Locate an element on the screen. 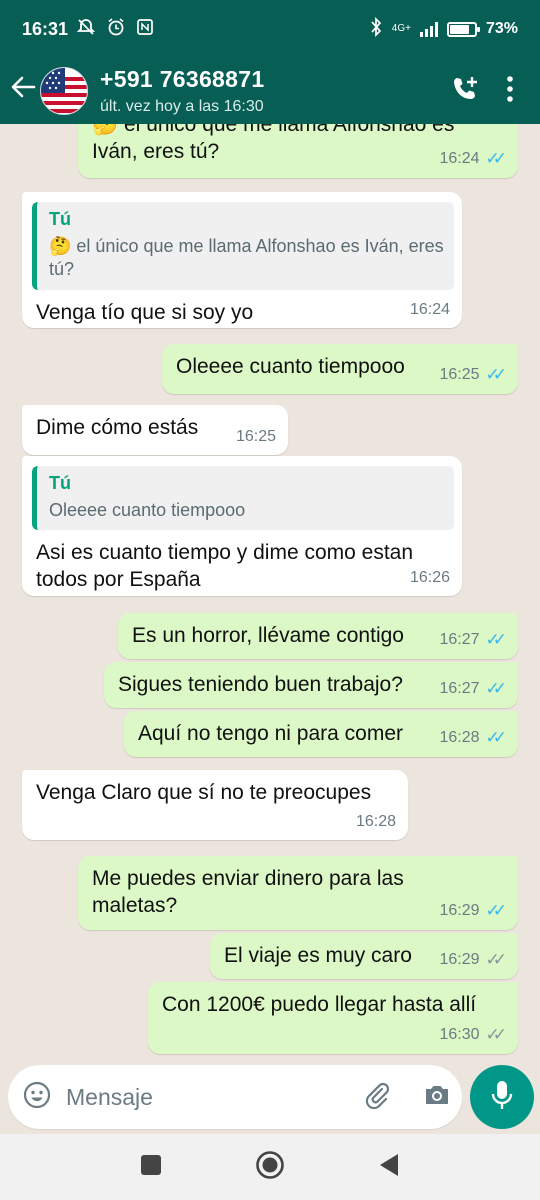 This screenshot has height=1200, width=540. message-text: Venga Claro que sí no te preocupes is located at coordinates (204, 792).